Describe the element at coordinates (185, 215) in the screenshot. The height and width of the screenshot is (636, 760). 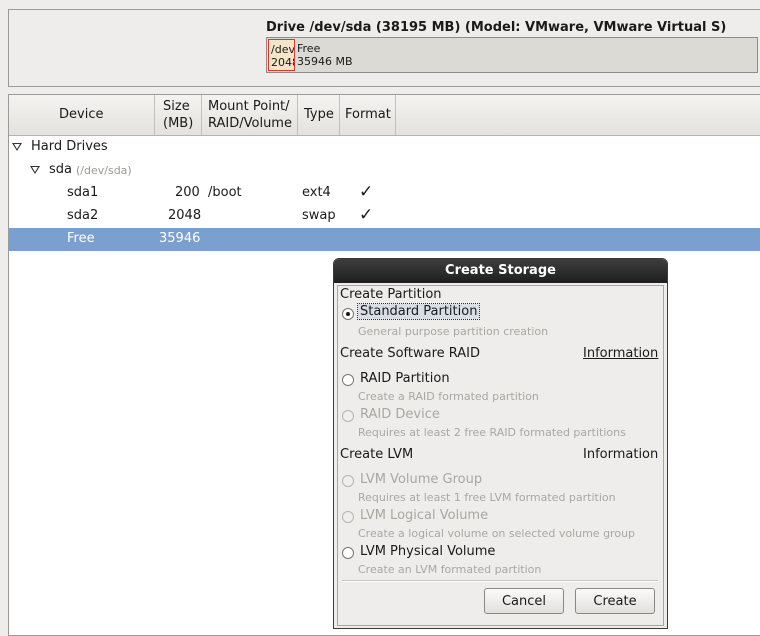
I see `size-cell: 2048` at that location.